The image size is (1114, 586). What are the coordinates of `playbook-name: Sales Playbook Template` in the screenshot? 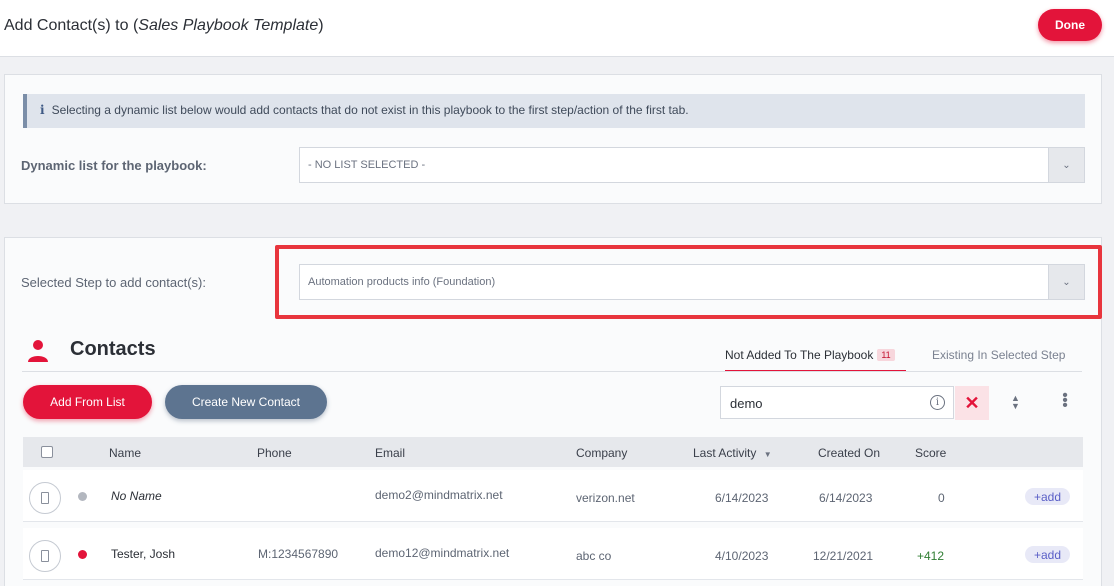 It's located at (228, 25).